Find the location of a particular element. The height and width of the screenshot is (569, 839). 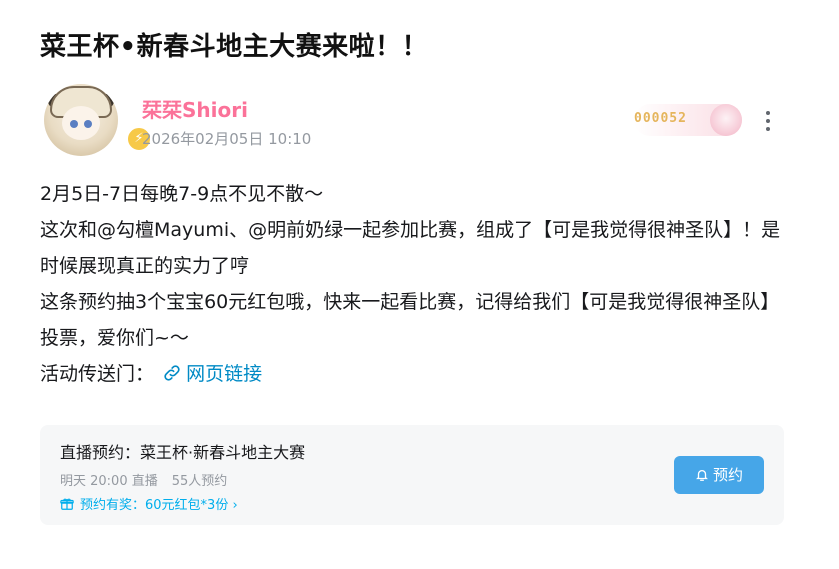

author-header: ⚡ 栞栞Shiori 2026年02月05日 10:10 000052 is located at coordinates (420, 124).